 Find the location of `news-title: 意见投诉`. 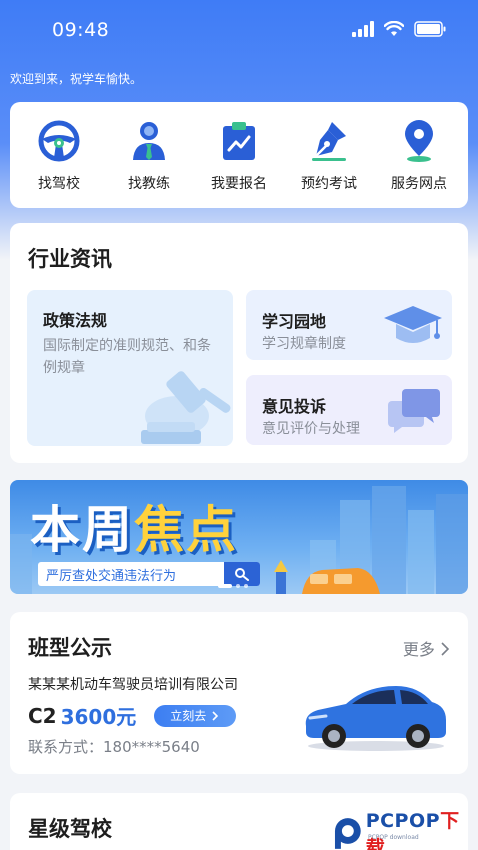

news-title: 意见投诉 is located at coordinates (294, 406).